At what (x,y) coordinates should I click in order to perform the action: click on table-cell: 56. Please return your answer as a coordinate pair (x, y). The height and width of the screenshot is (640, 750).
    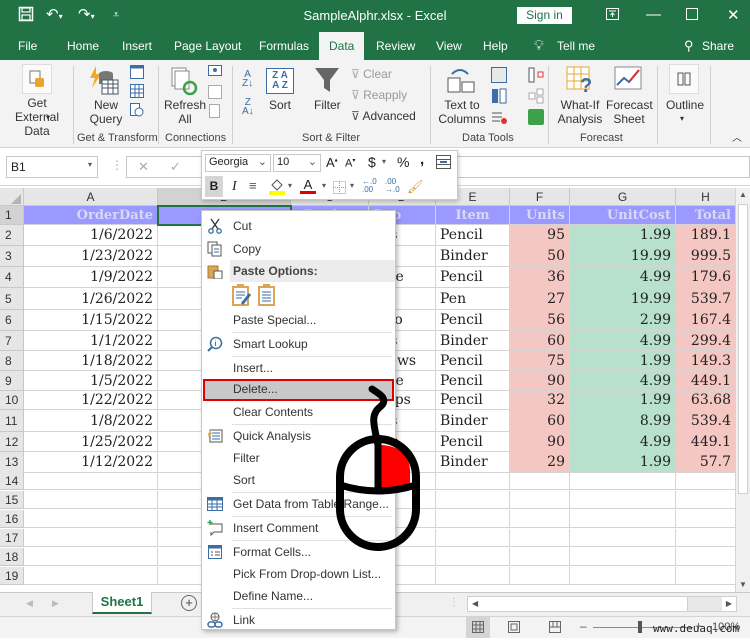
    Looking at the image, I should click on (540, 320).